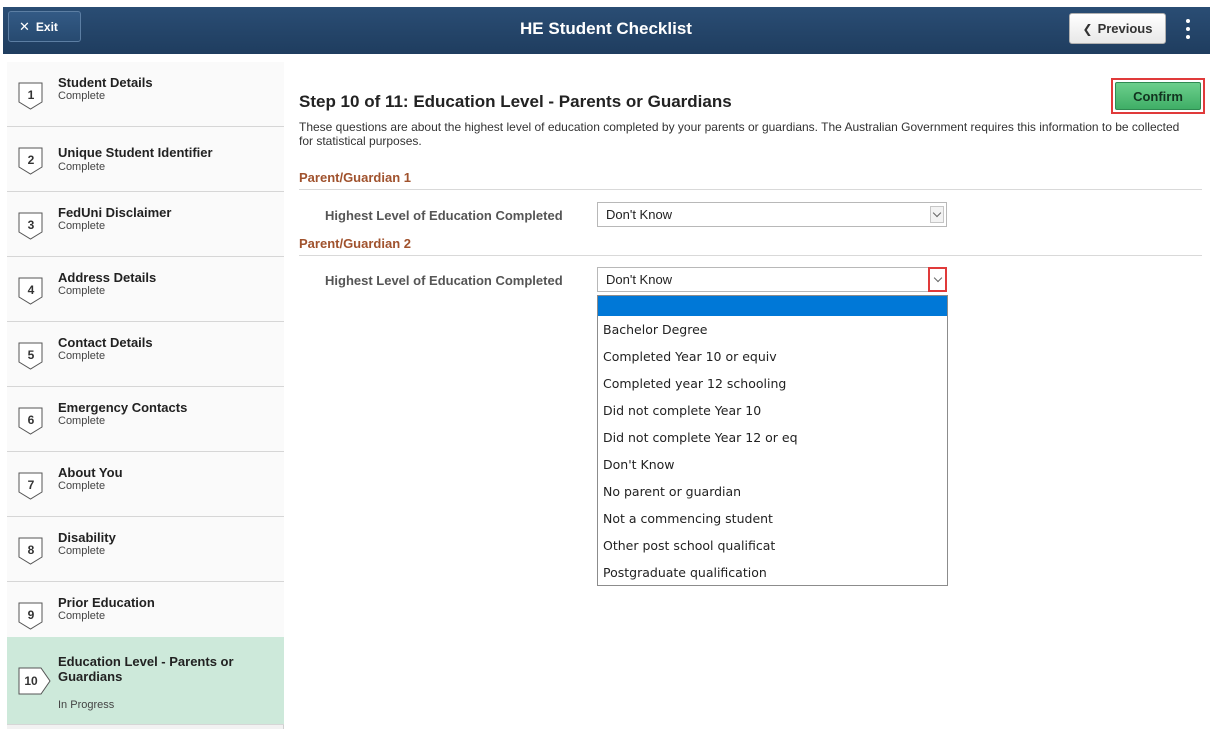 The image size is (1212, 729). Describe the element at coordinates (87, 537) in the screenshot. I see `step-title: Disability` at that location.